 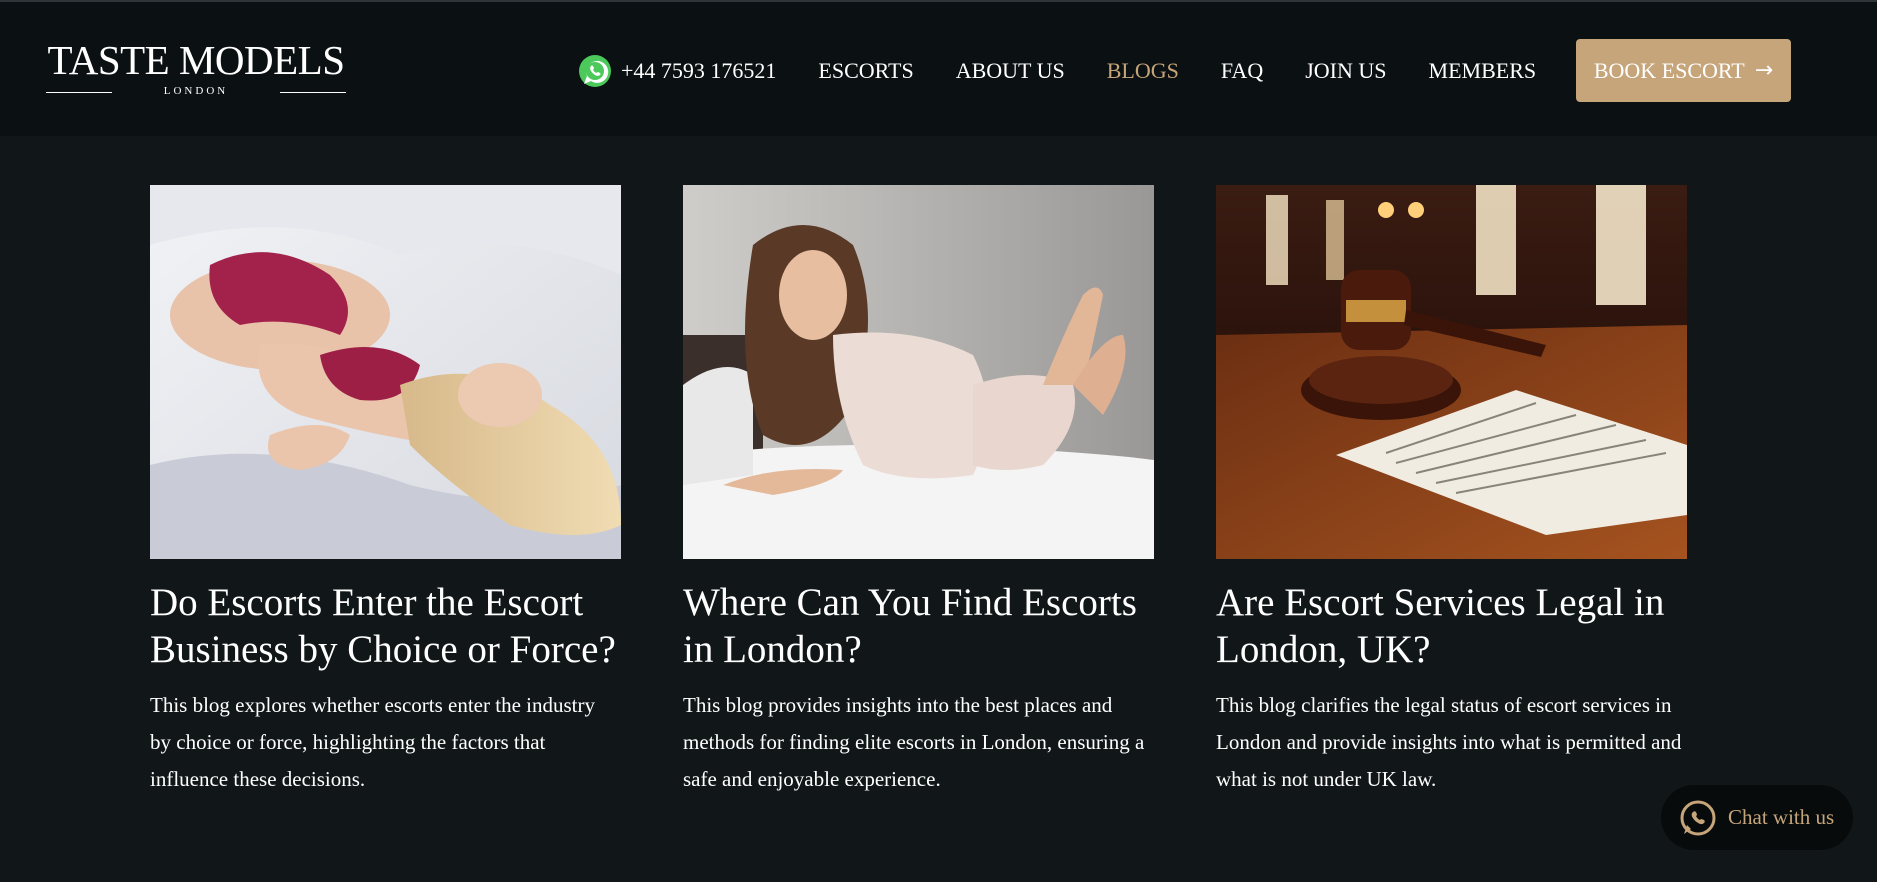 I want to click on blog-title: Are Escort Services Legal in London, UK?, so click(x=1451, y=626).